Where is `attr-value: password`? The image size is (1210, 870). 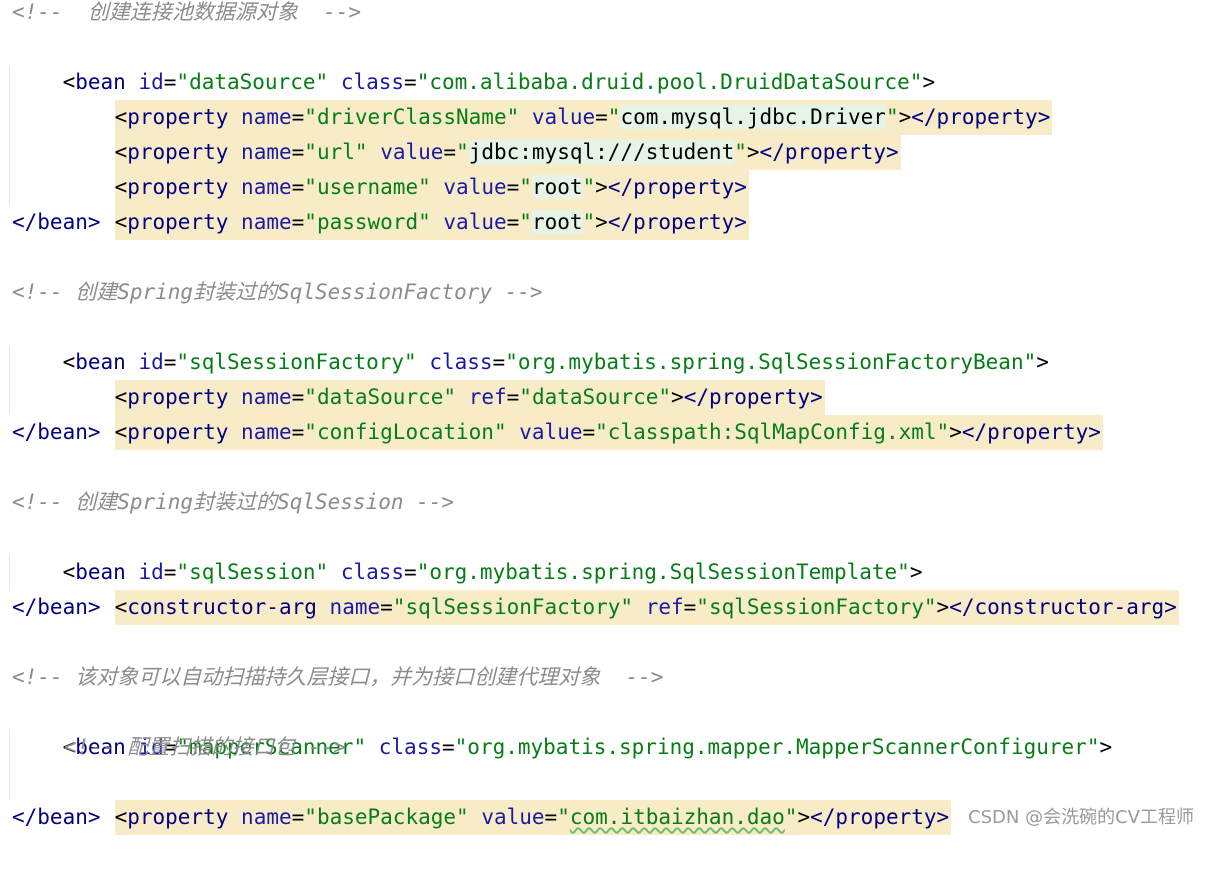
attr-value: password is located at coordinates (367, 222).